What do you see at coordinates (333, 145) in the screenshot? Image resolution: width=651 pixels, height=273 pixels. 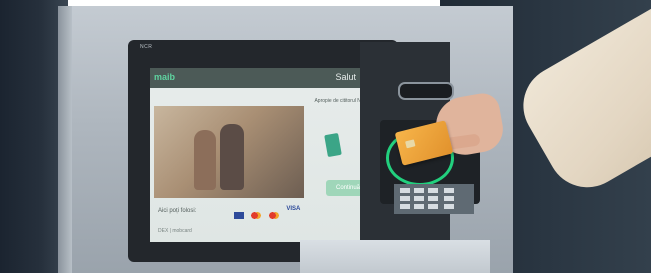 I see `card-icon` at bounding box center [333, 145].